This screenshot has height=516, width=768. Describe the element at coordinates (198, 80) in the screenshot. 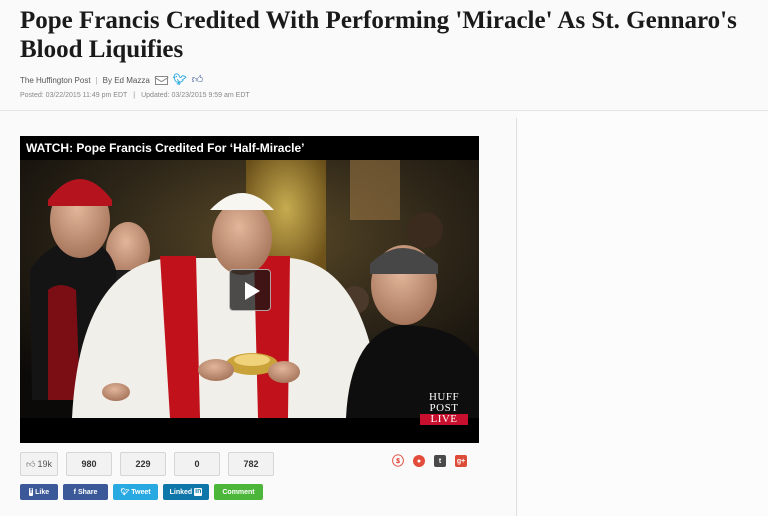

I see `facebook-like-icon: 👍︎` at that location.